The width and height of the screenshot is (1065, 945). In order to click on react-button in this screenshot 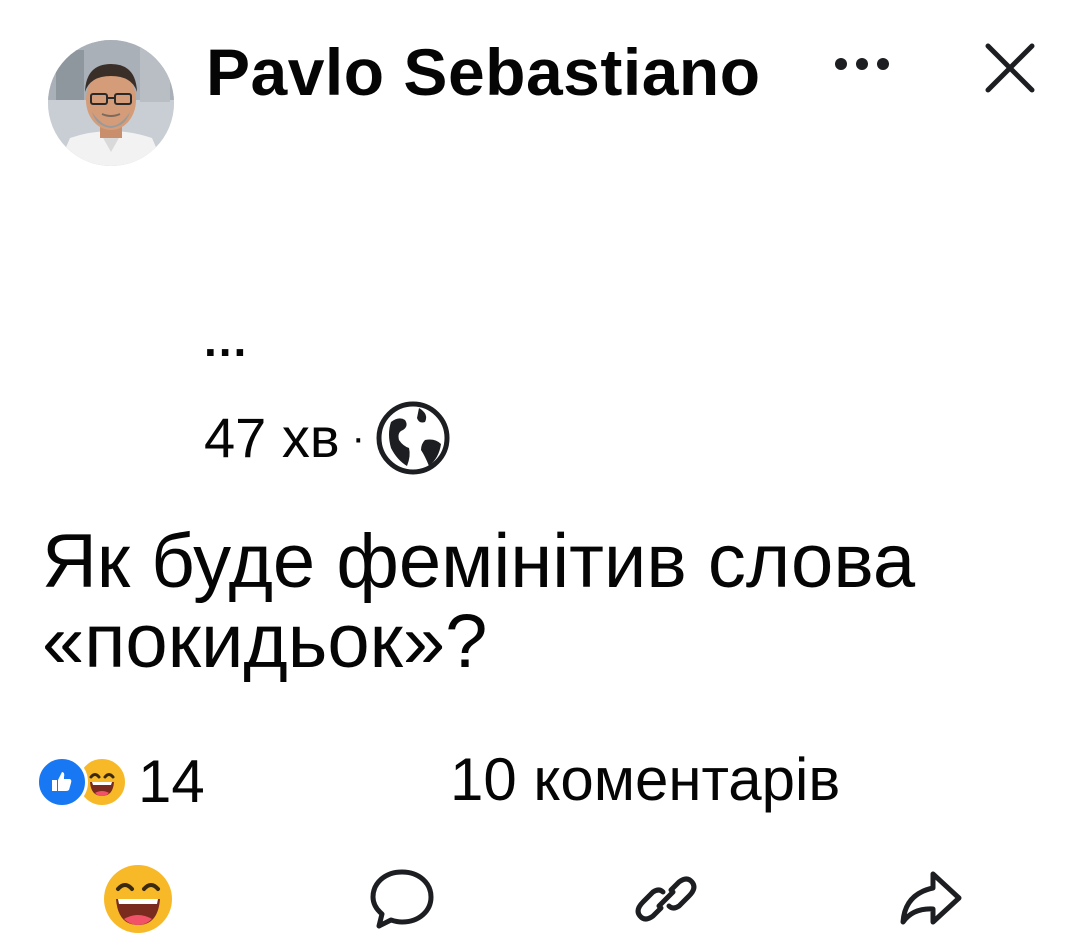, I will do `click(138, 899)`.